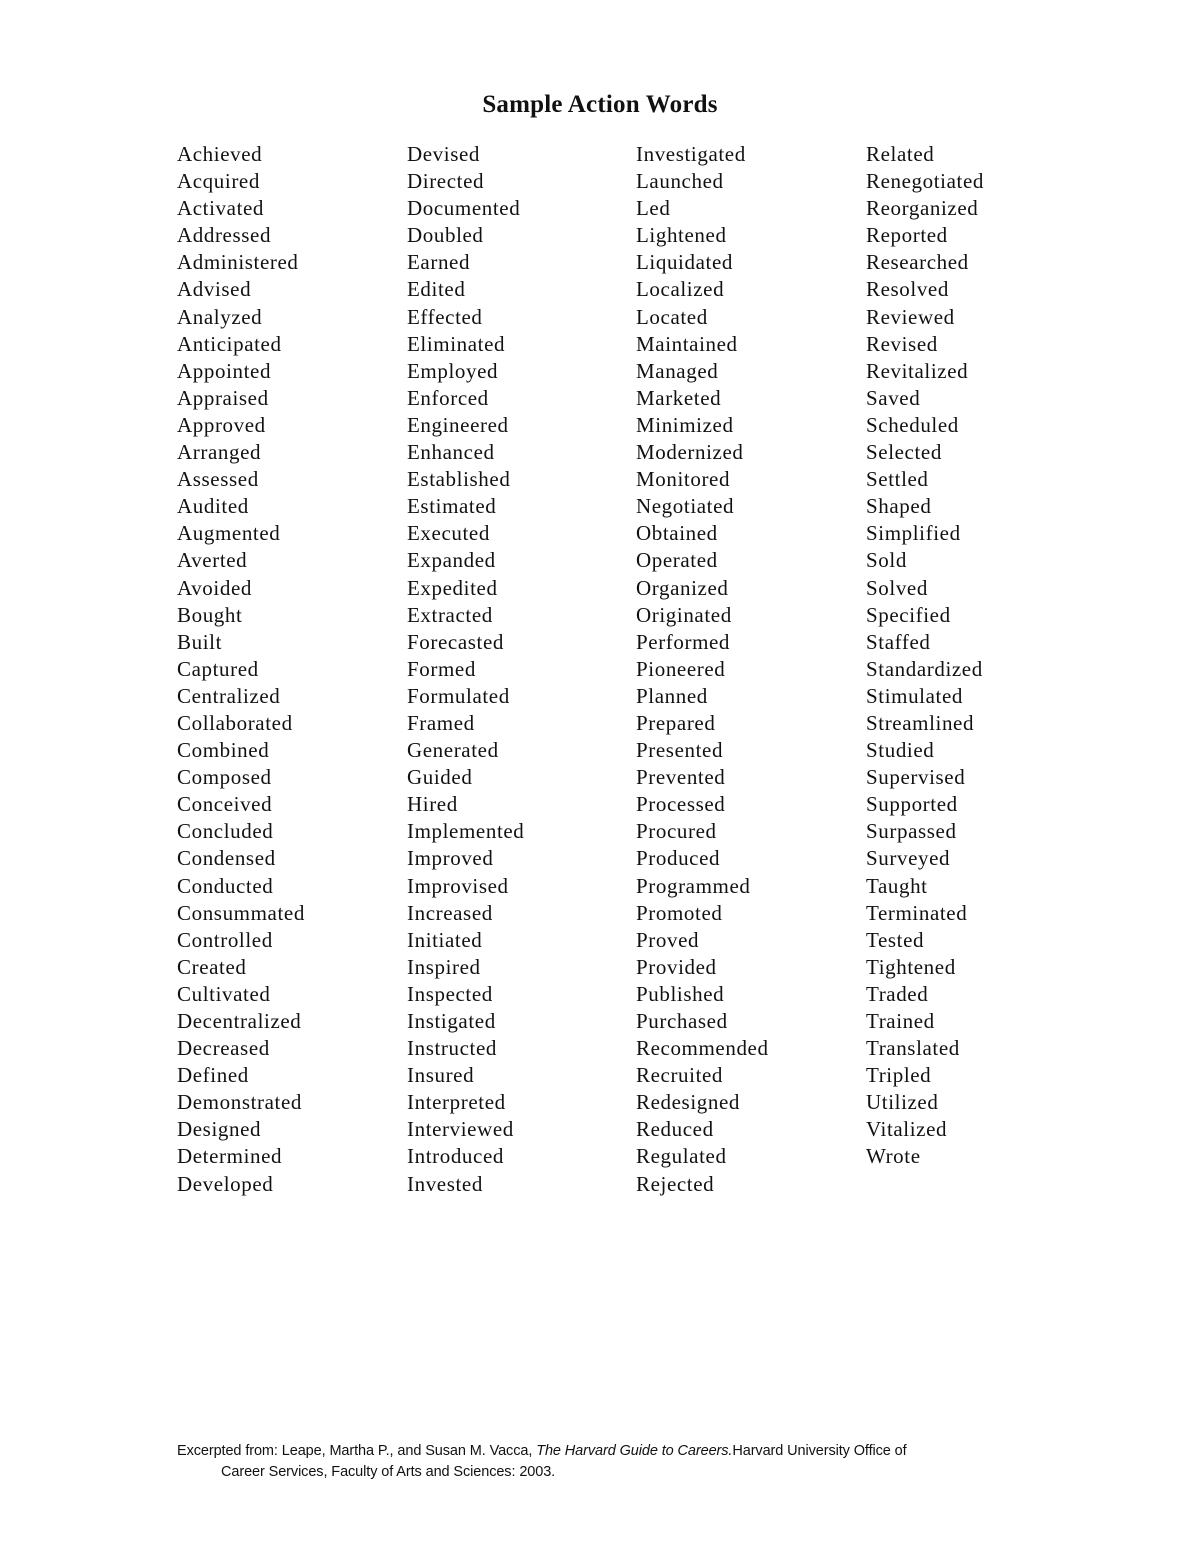 This screenshot has width=1200, height=1553. What do you see at coordinates (451, 452) in the screenshot?
I see `action-word: Enhanced` at bounding box center [451, 452].